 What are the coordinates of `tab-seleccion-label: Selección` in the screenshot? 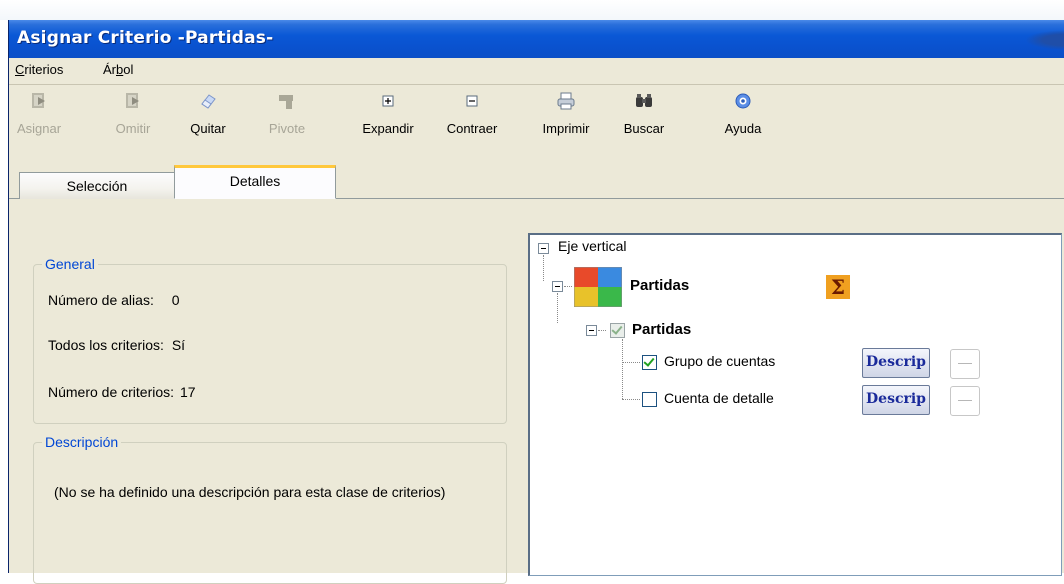 It's located at (97, 186).